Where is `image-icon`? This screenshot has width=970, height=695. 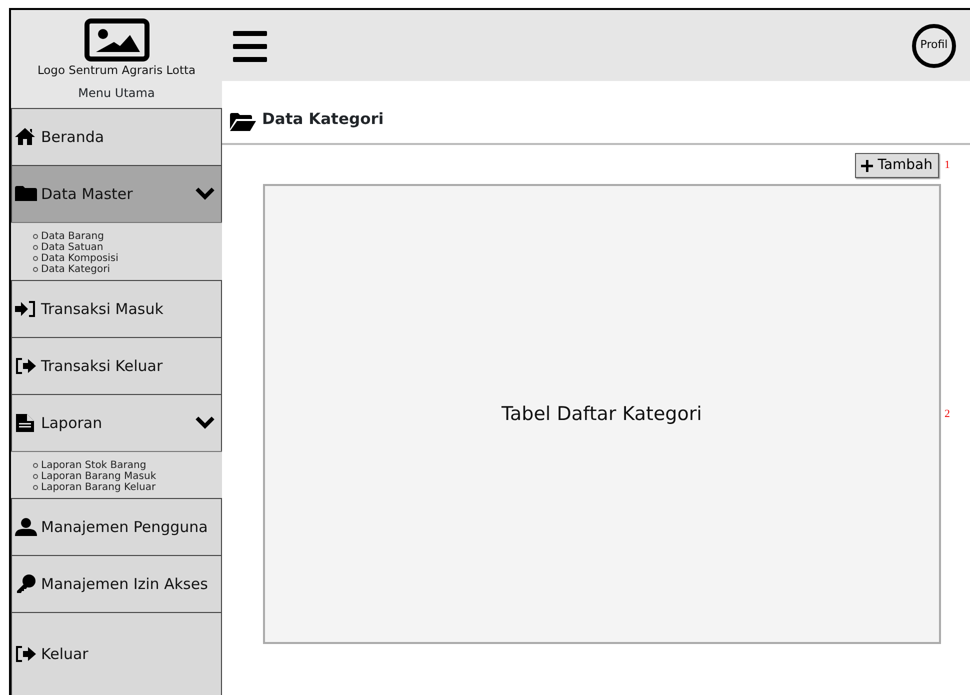
image-icon is located at coordinates (117, 40).